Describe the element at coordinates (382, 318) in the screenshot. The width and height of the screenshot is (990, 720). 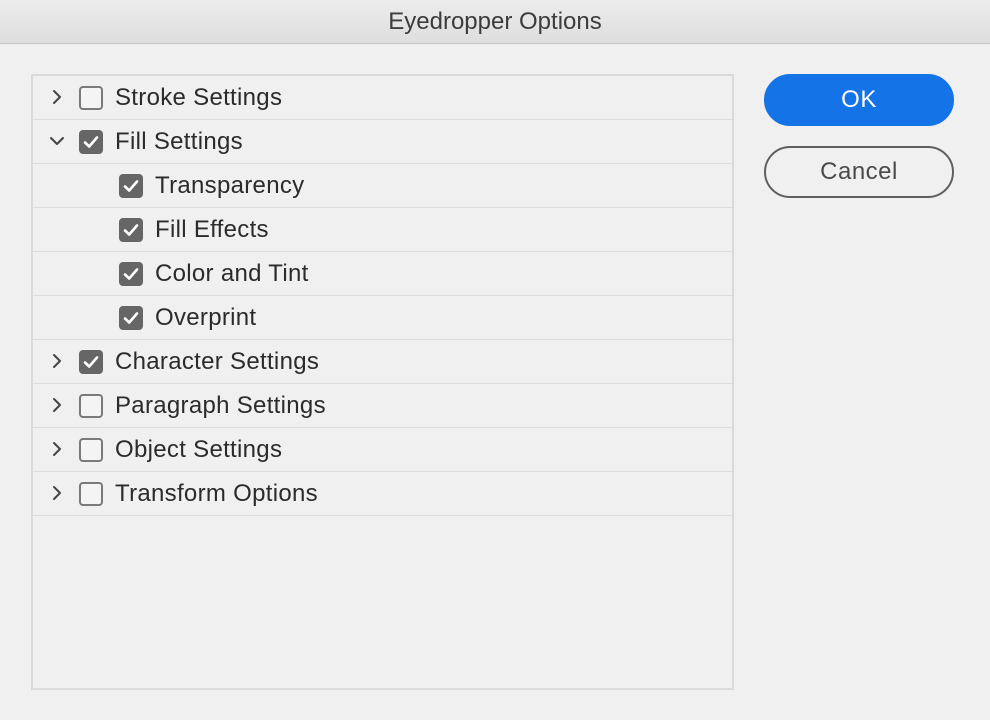
I see `tree-item-overprint: Overprint` at that location.